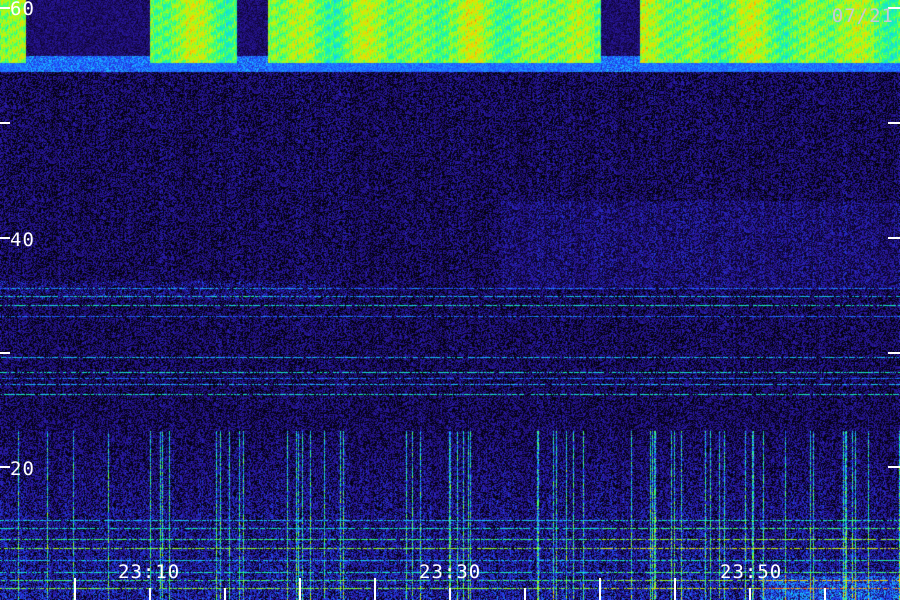 The width and height of the screenshot is (900, 600). Describe the element at coordinates (22, 469) in the screenshot. I see `y-tick-label-20: 20` at that location.